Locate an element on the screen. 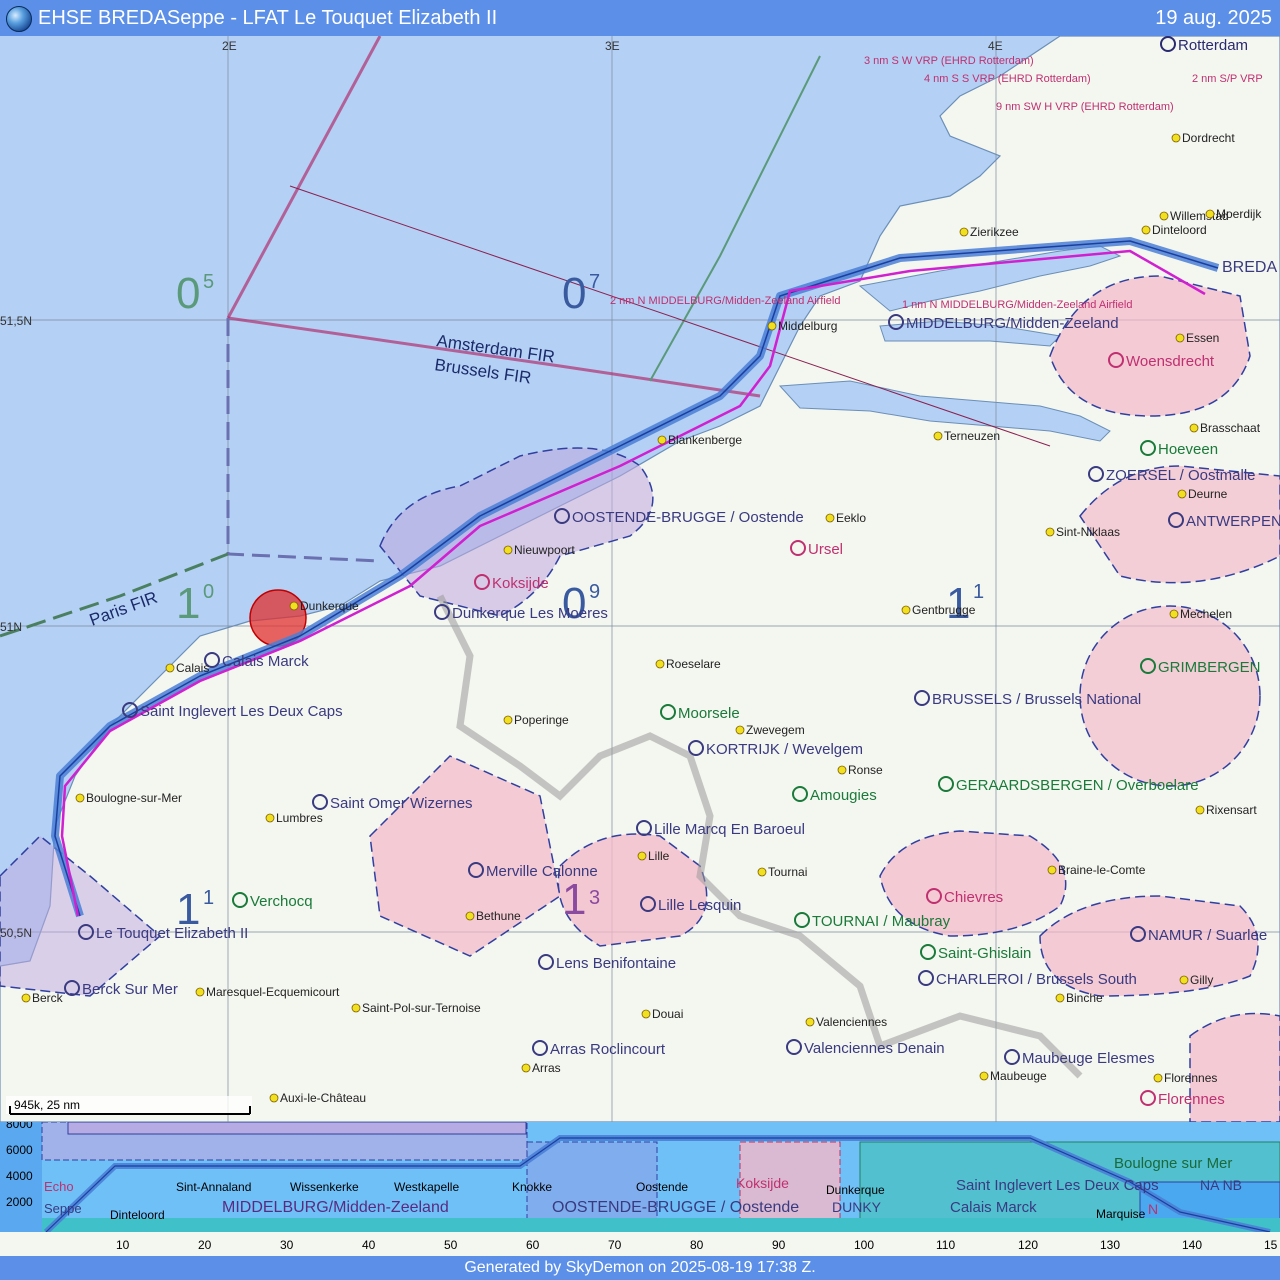  profile-waypoint-label: Marquise is located at coordinates (1121, 1214).